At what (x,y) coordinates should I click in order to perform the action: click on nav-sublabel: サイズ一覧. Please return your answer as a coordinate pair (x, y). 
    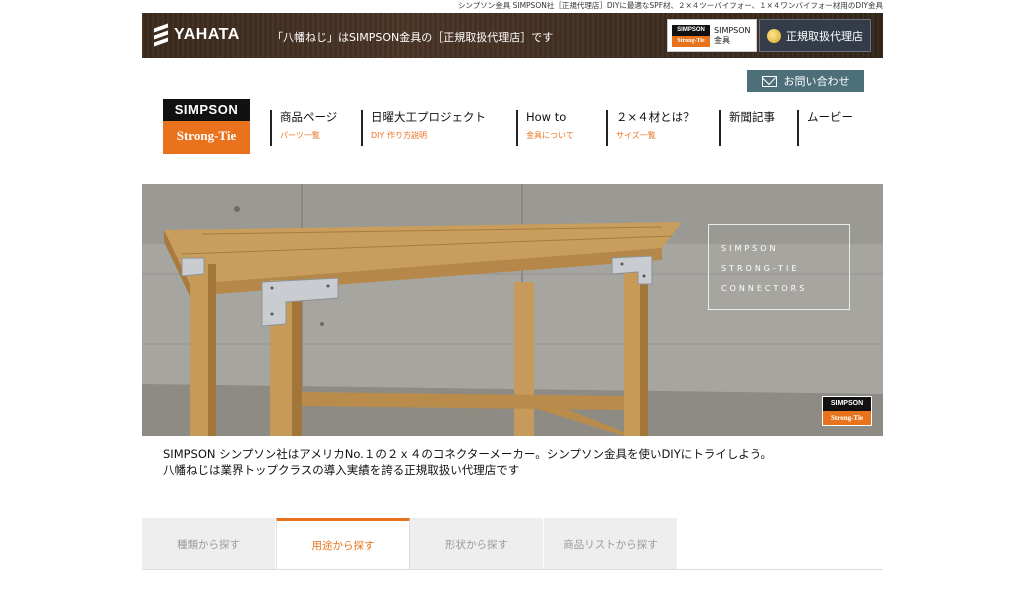
    Looking at the image, I should click on (636, 135).